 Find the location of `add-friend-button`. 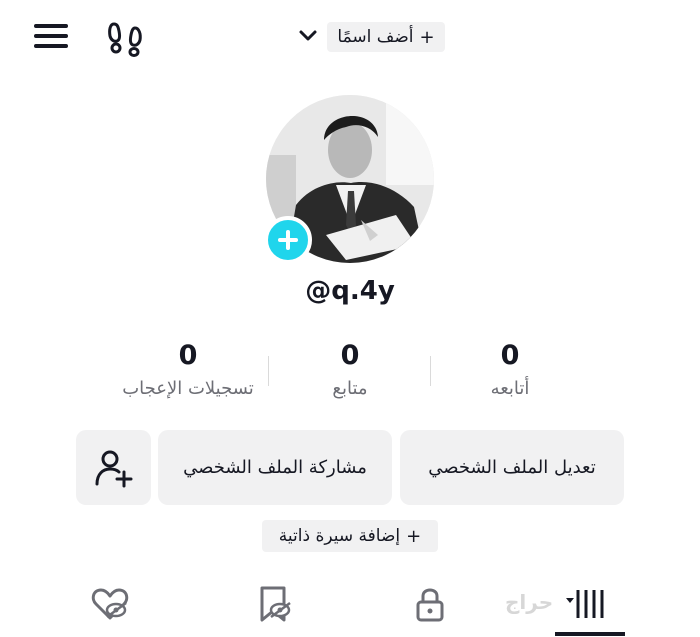

add-friend-button is located at coordinates (113, 467).